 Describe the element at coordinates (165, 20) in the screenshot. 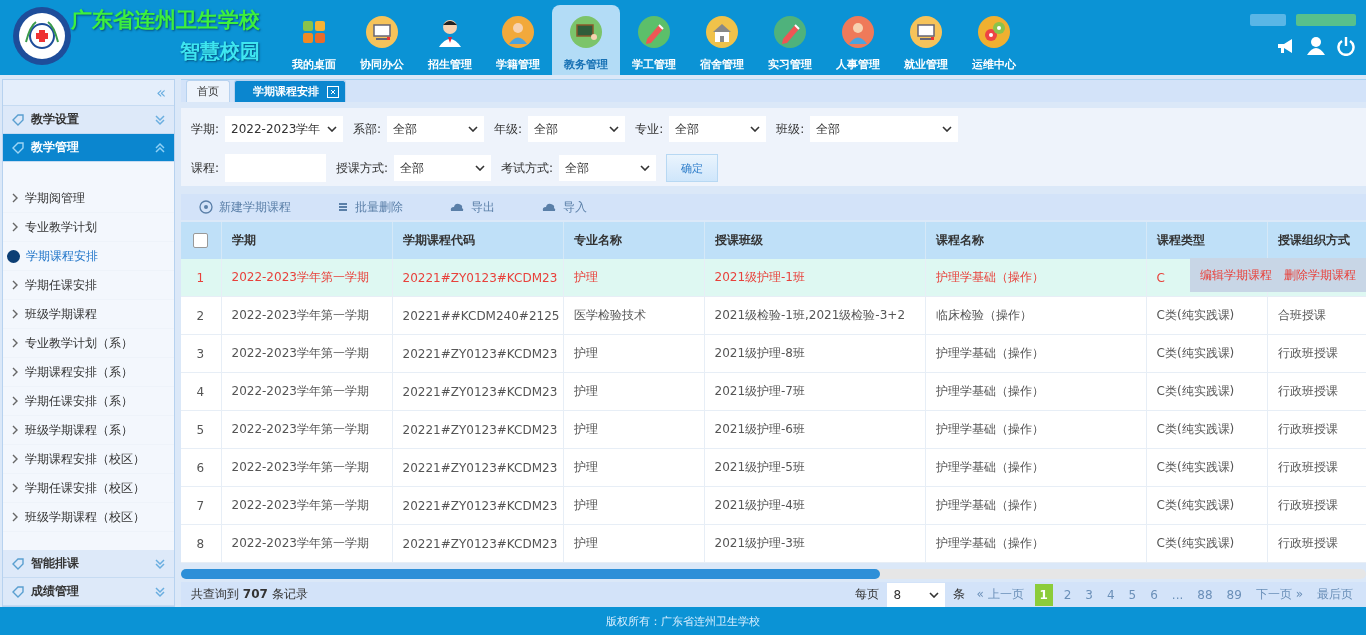

I see `school-name: 广东省连州卫生学校` at that location.